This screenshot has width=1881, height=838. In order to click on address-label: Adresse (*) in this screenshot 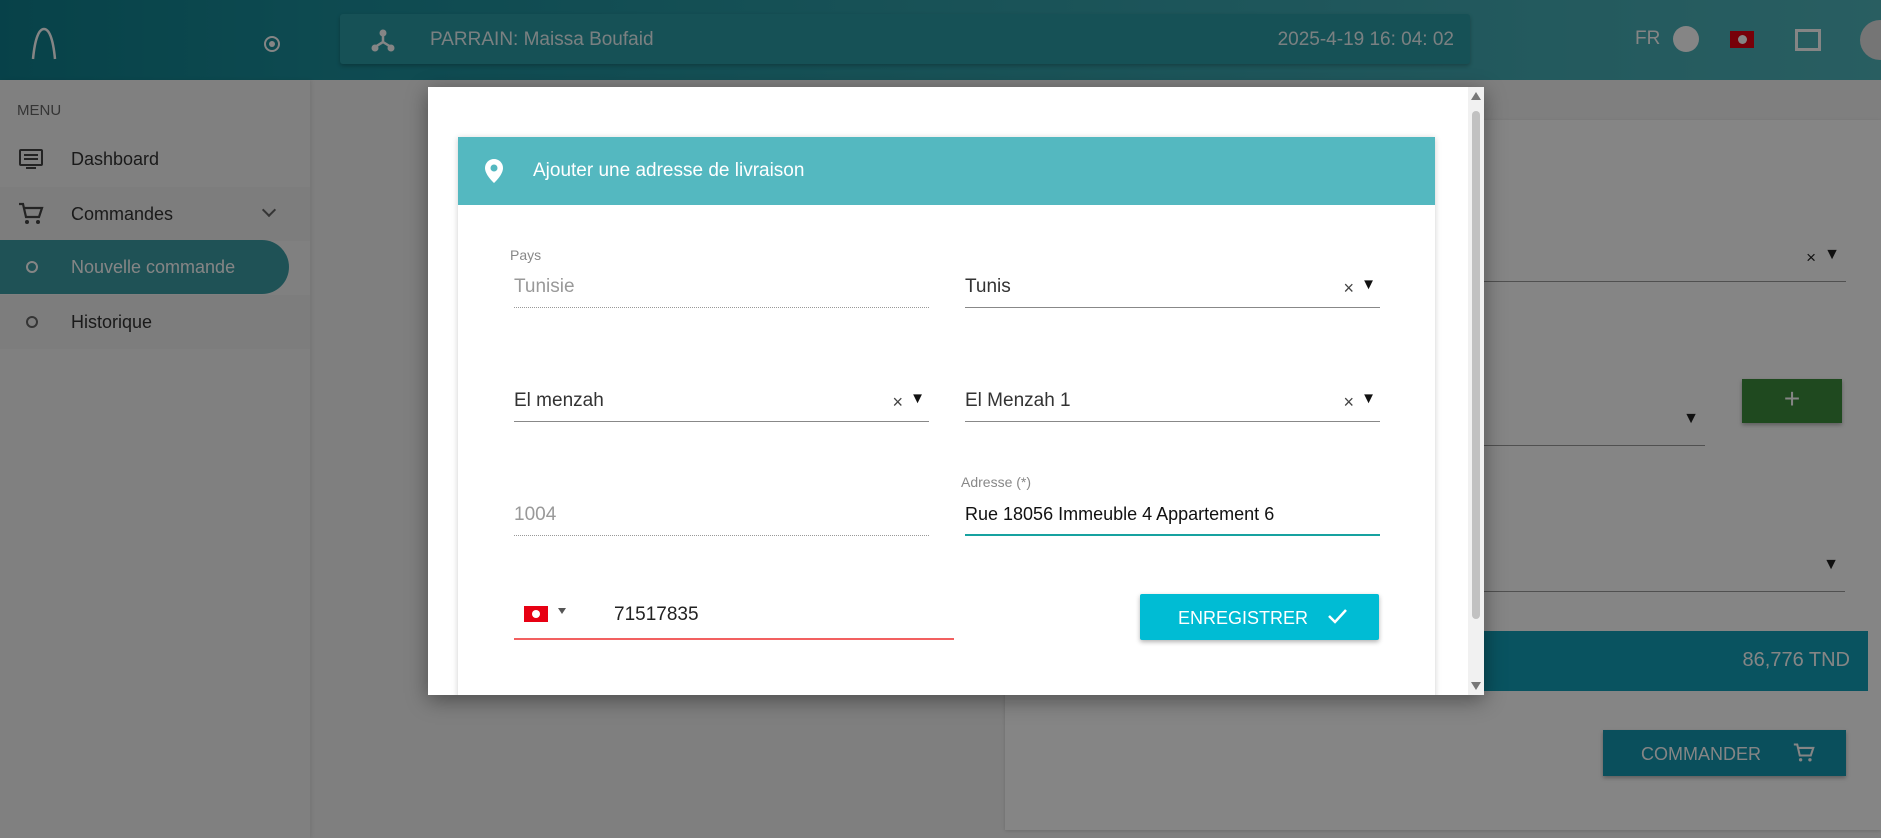, I will do `click(996, 482)`.